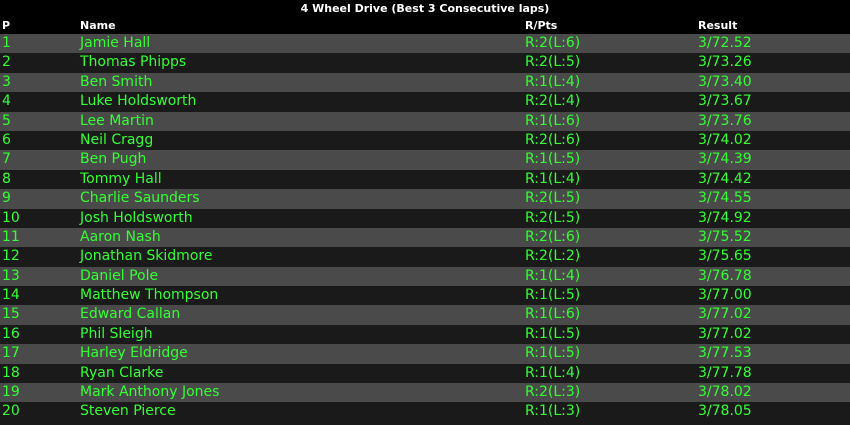 The image size is (850, 425). I want to click on row-name: Aaron Nash, so click(120, 236).